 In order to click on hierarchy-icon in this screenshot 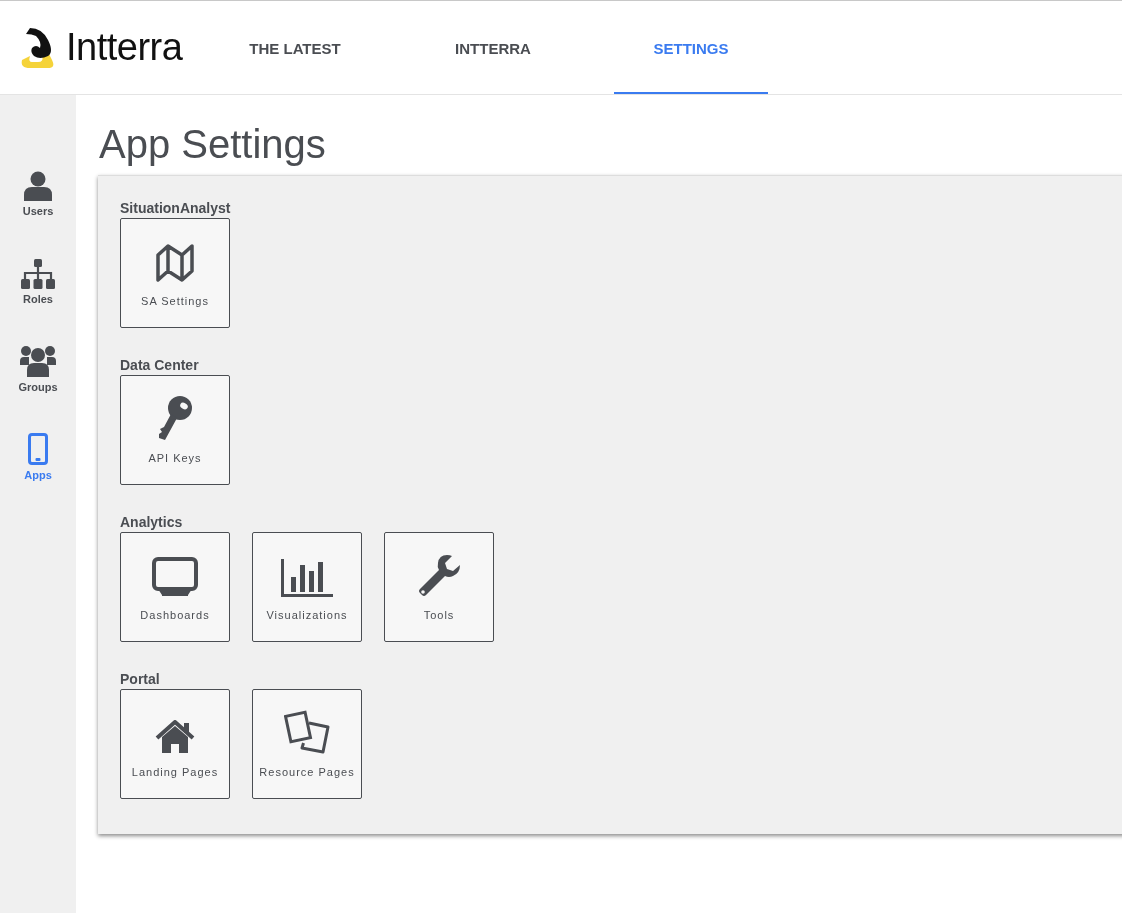, I will do `click(38, 274)`.